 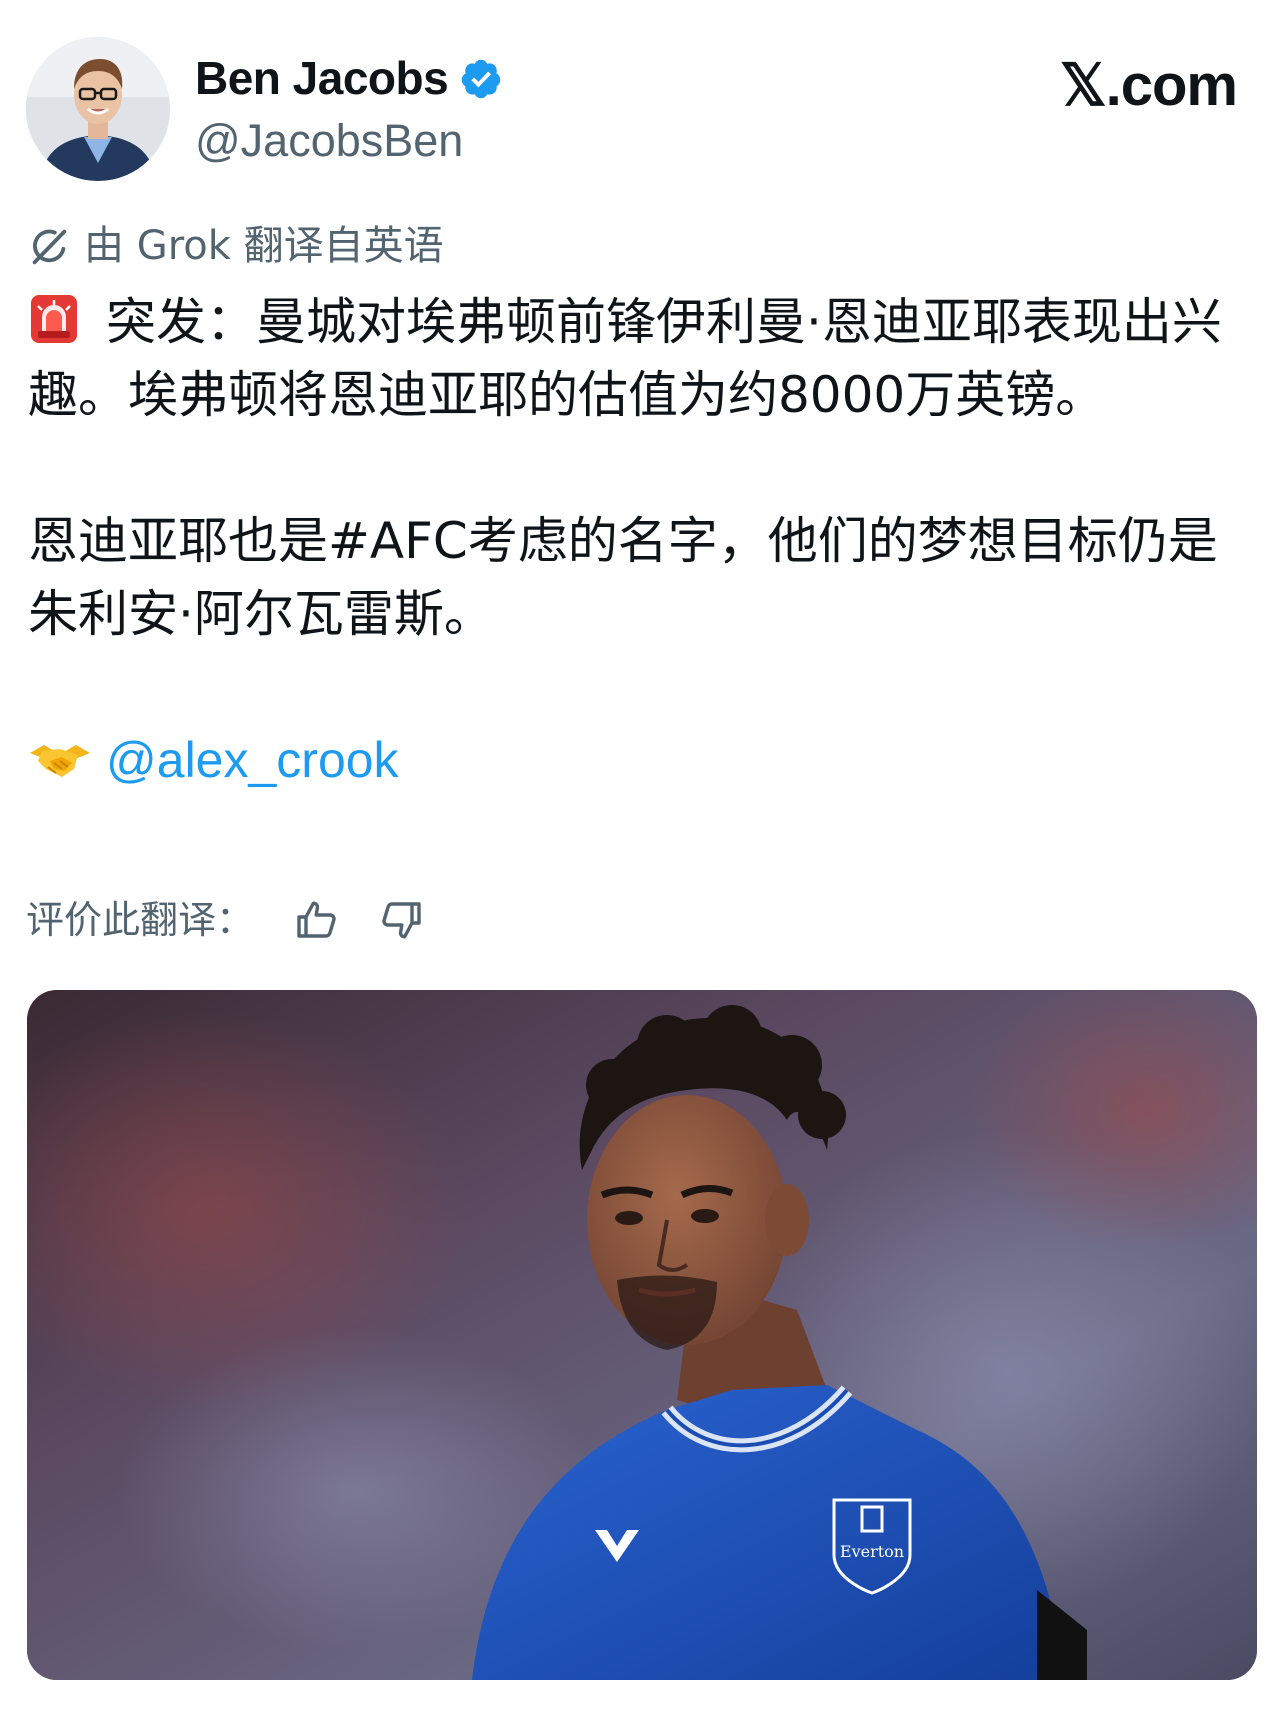 What do you see at coordinates (322, 78) in the screenshot?
I see `author-display-name: Ben Jacobs` at bounding box center [322, 78].